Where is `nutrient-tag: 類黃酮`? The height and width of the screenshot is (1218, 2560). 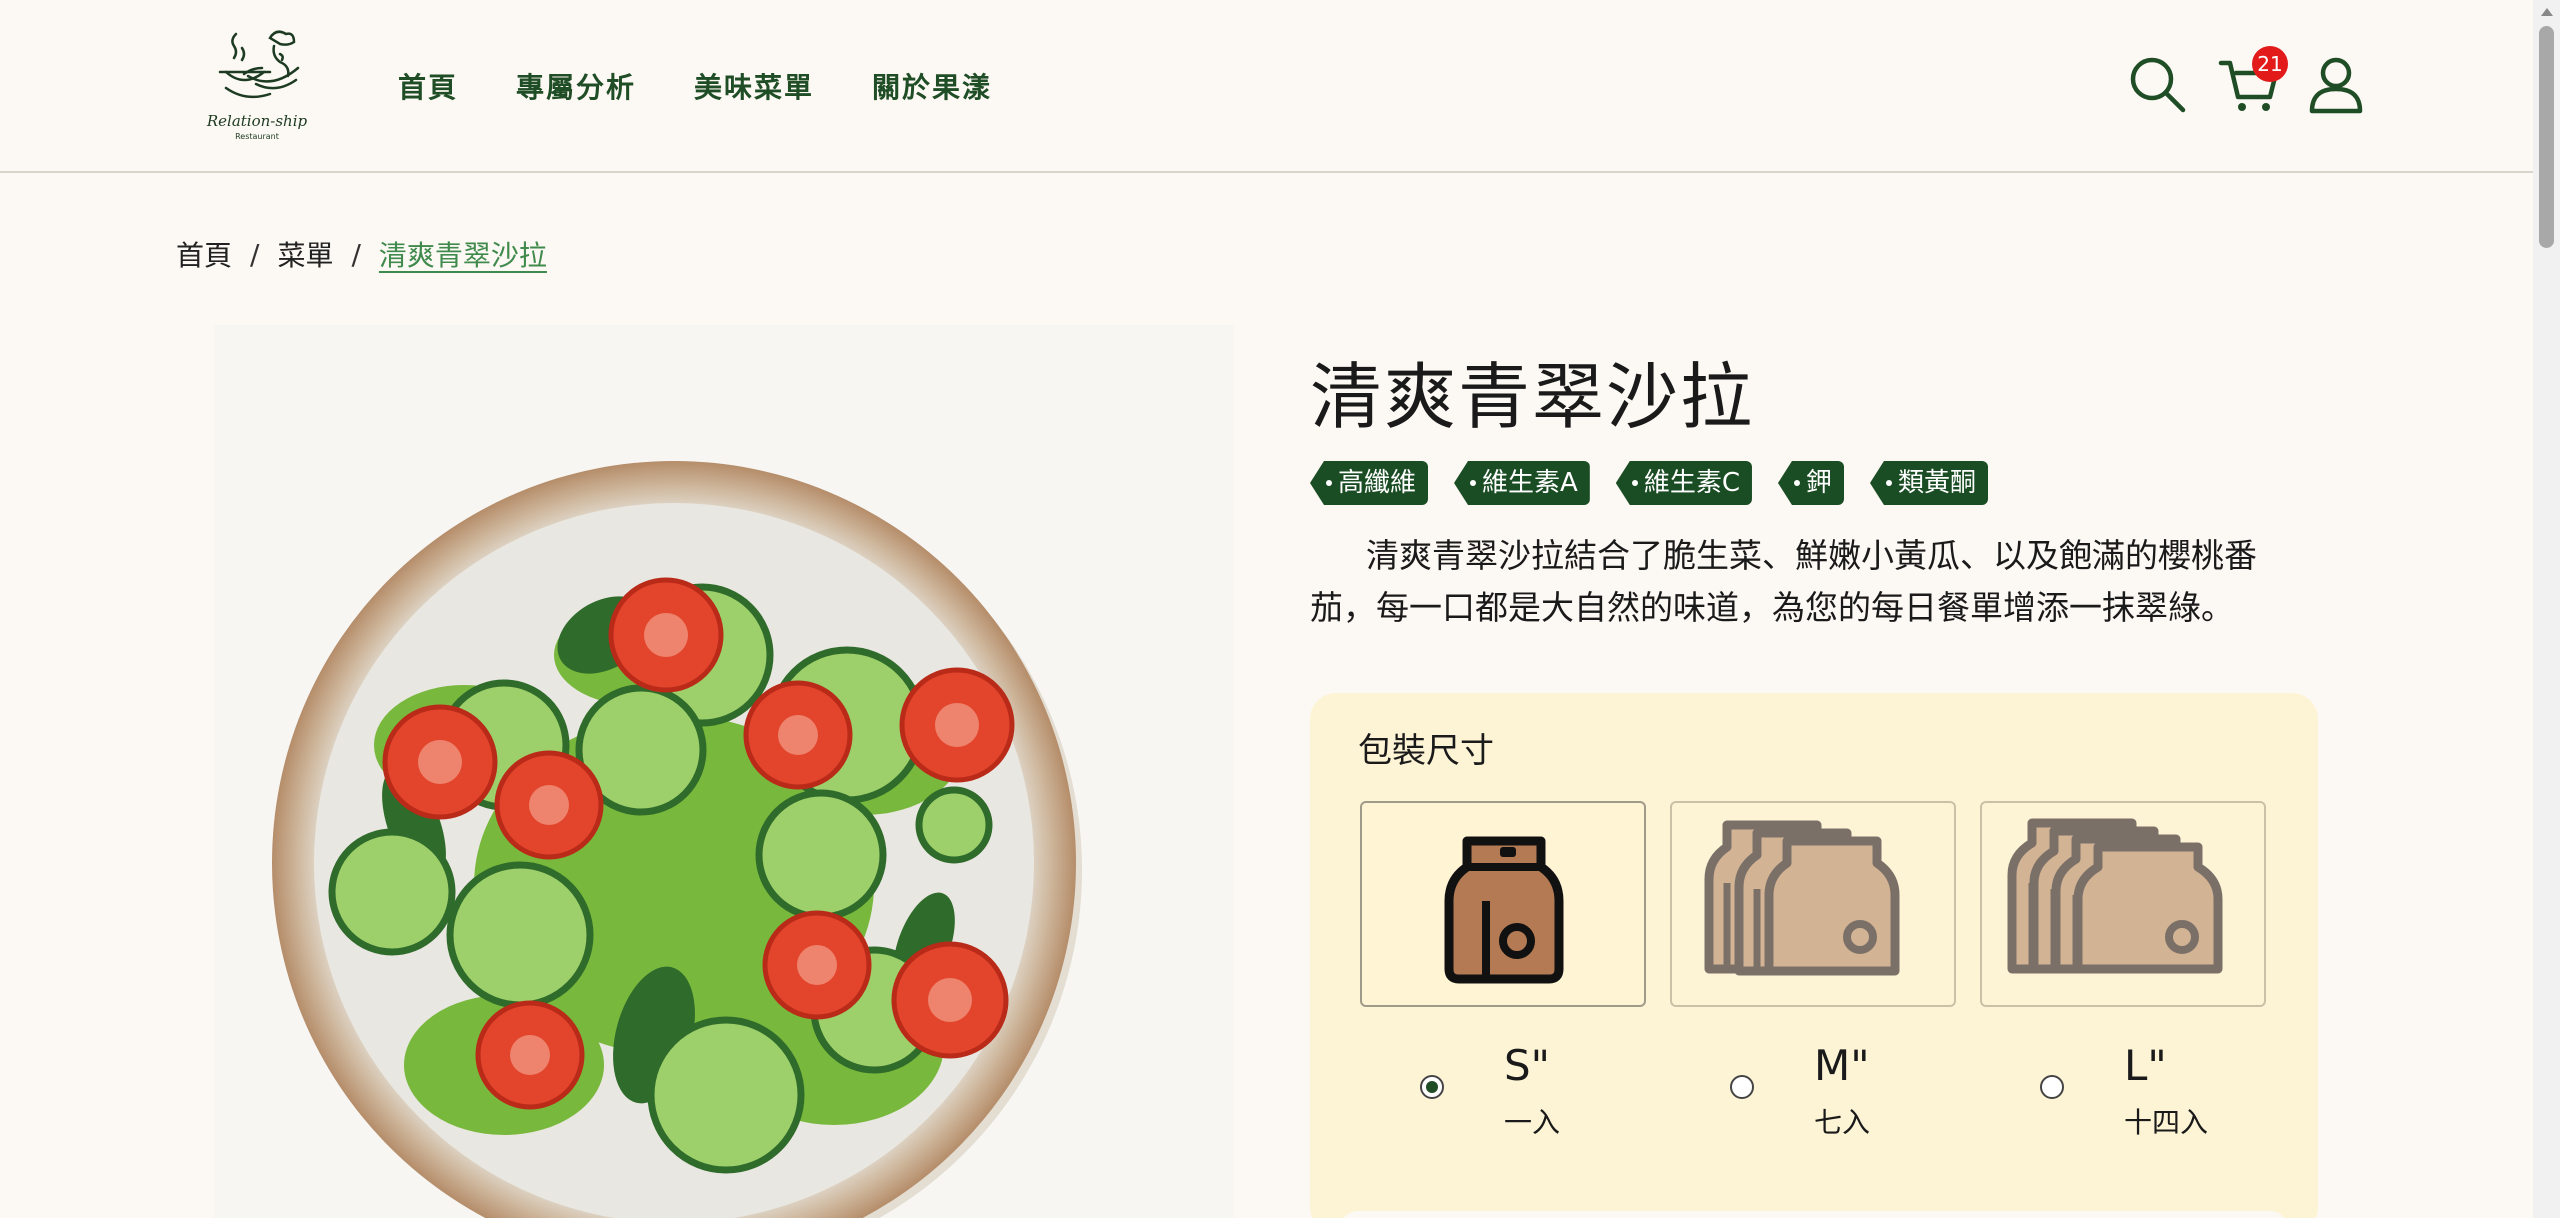
nutrient-tag: 類黃酮 is located at coordinates (1928, 483).